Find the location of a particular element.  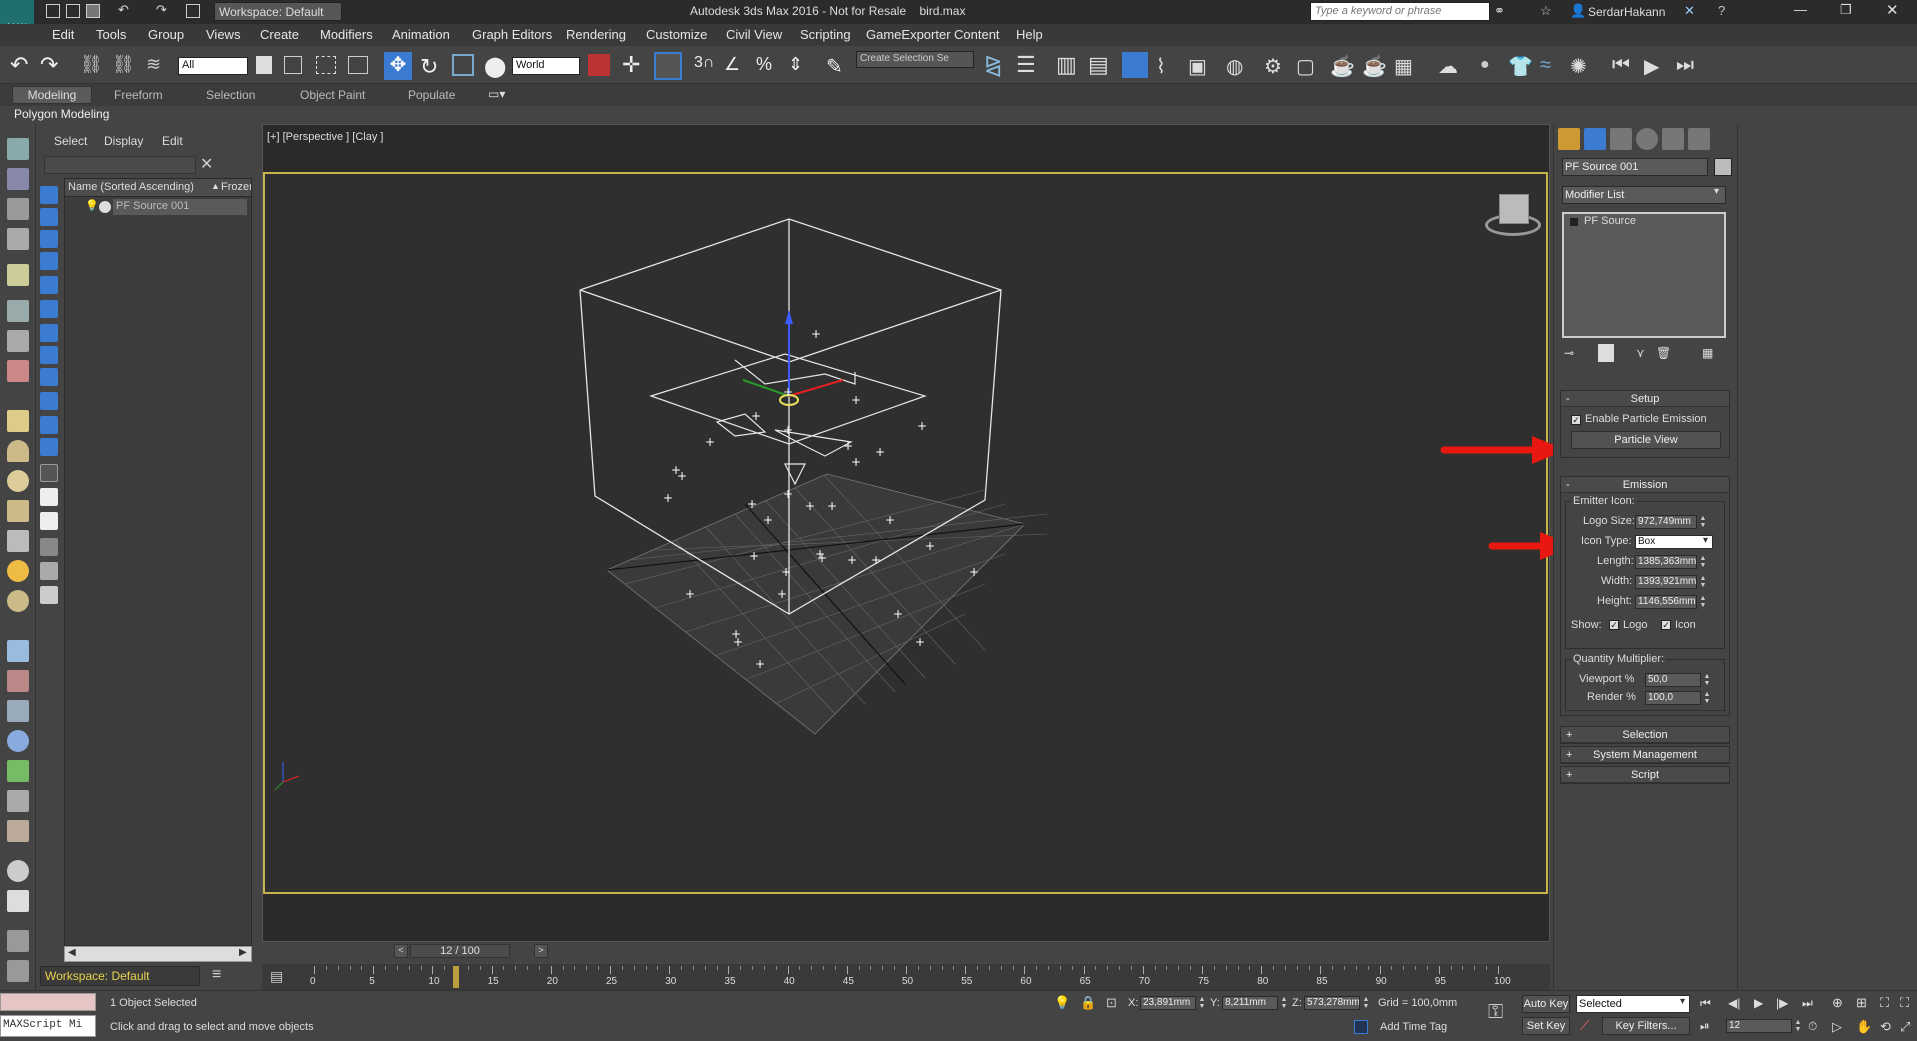

menu-animation: Animation is located at coordinates (421, 34).